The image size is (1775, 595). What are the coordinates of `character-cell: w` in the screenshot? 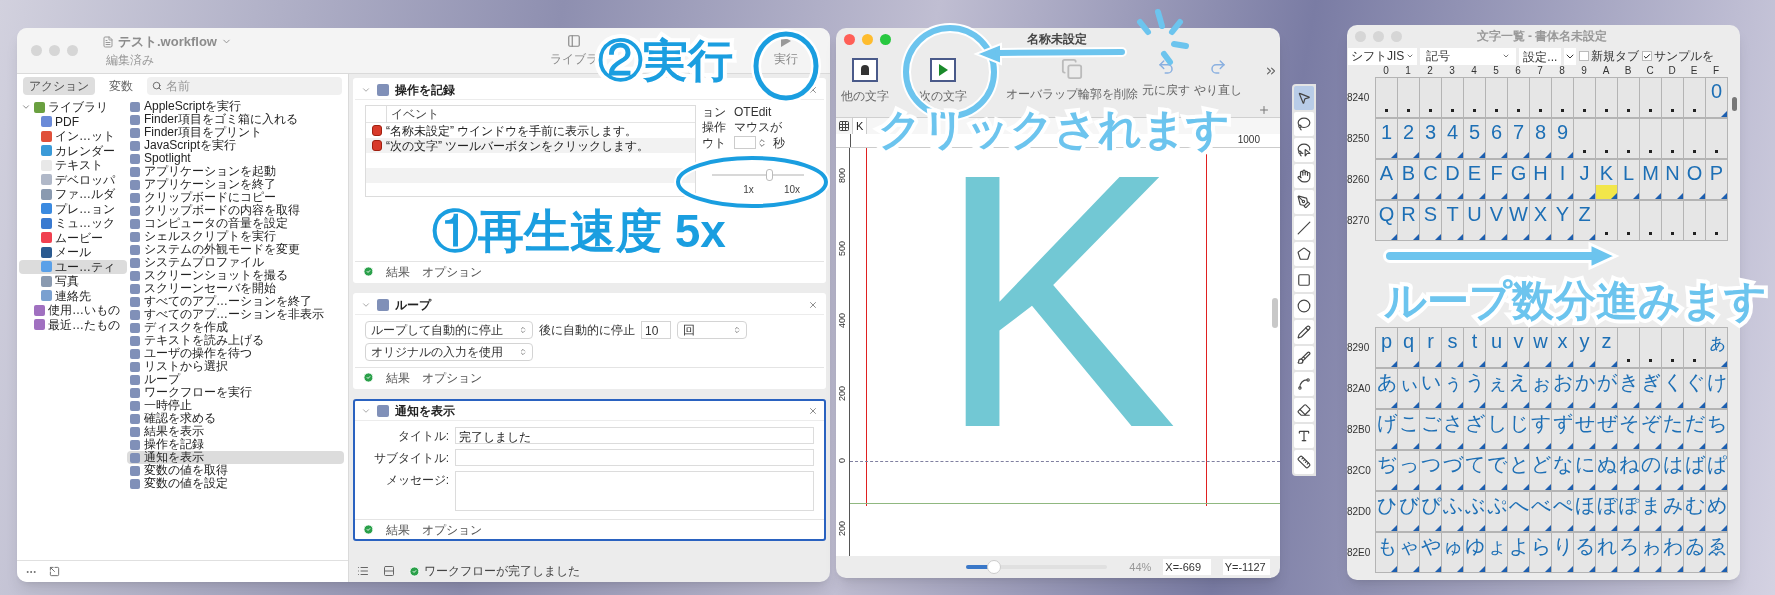 It's located at (1541, 348).